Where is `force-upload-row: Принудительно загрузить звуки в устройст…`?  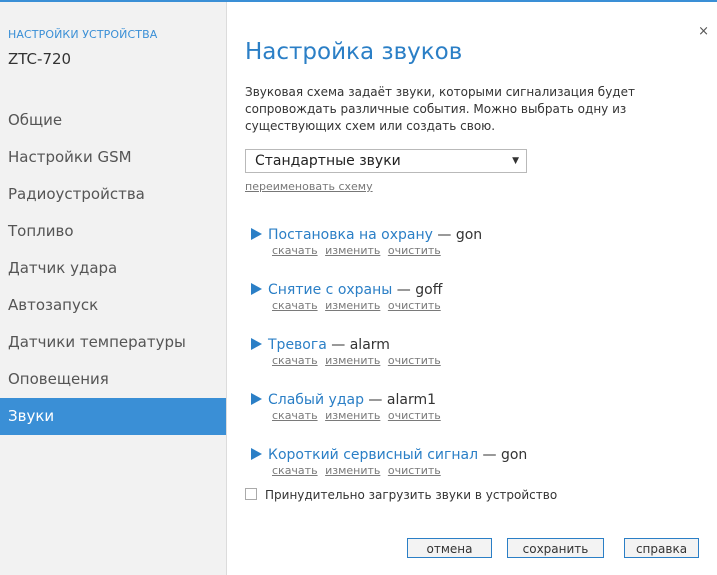 force-upload-row: Принудительно загрузить звуки в устройст… is located at coordinates (401, 495).